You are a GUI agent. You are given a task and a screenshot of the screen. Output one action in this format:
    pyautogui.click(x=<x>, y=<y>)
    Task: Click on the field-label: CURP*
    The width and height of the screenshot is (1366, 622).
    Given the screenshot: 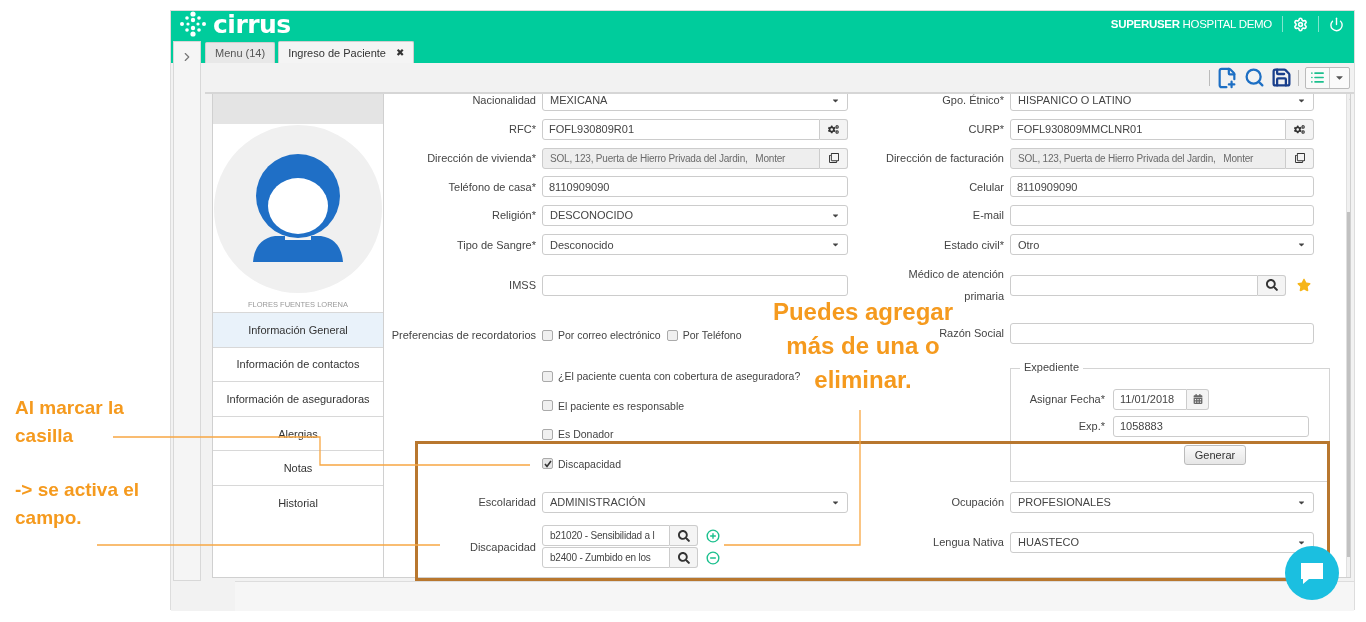 What is the action you would take?
    pyautogui.click(x=985, y=129)
    